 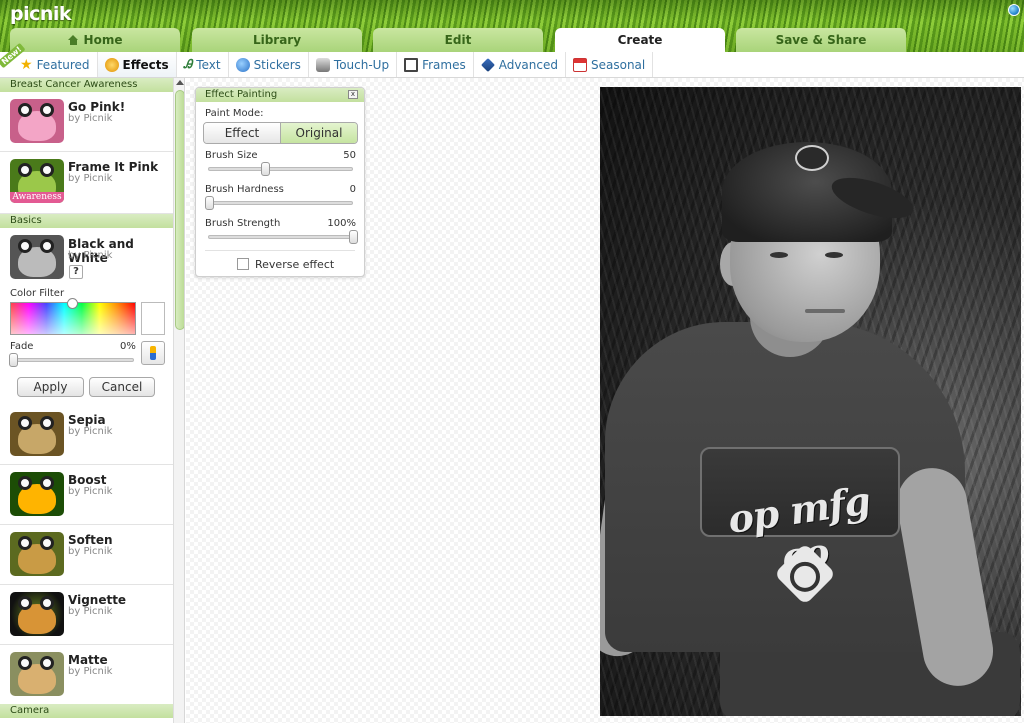 What do you see at coordinates (353, 237) in the screenshot?
I see `brush-strength-knob` at bounding box center [353, 237].